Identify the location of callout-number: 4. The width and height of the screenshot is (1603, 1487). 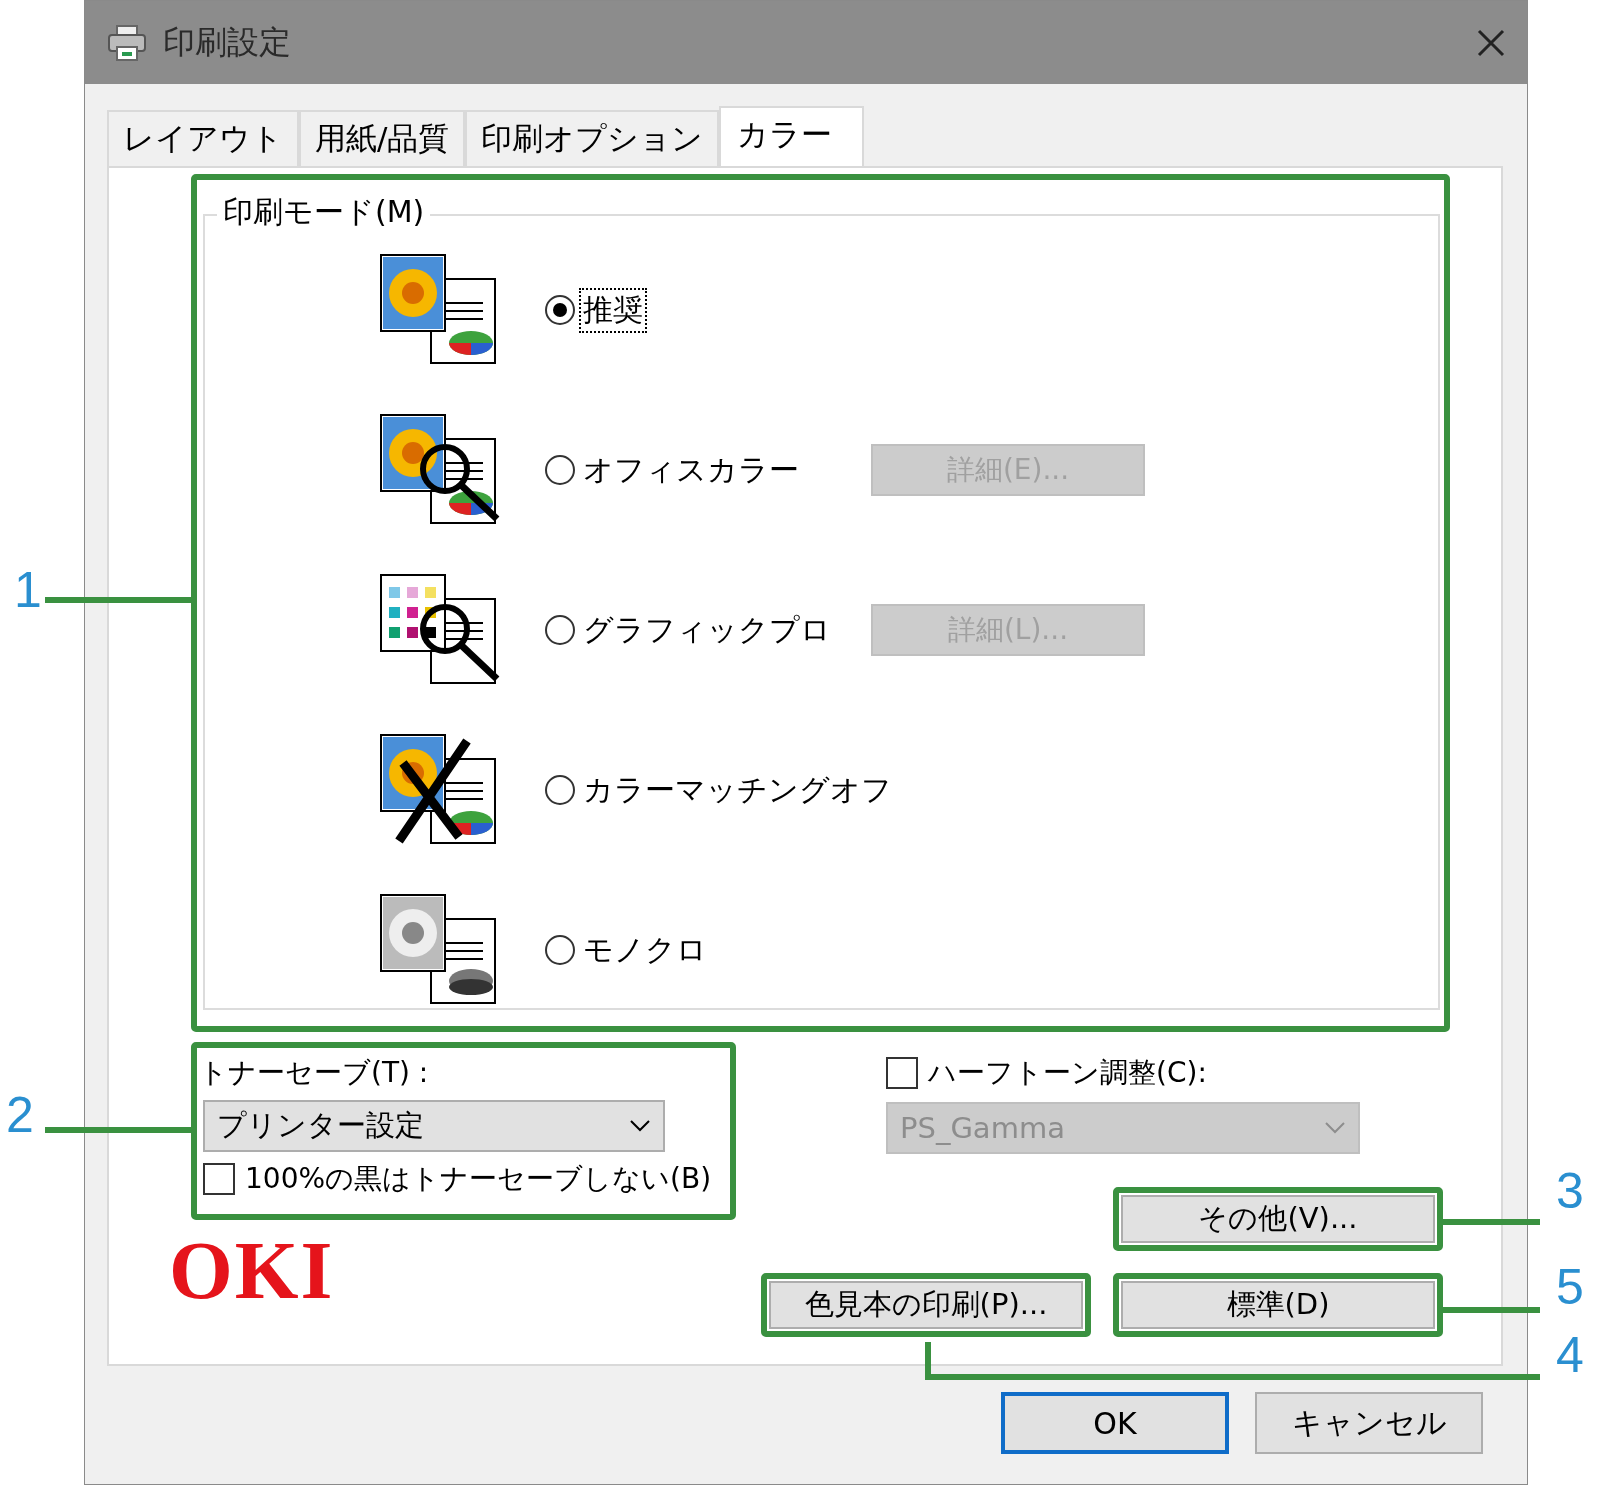
(1570, 1355).